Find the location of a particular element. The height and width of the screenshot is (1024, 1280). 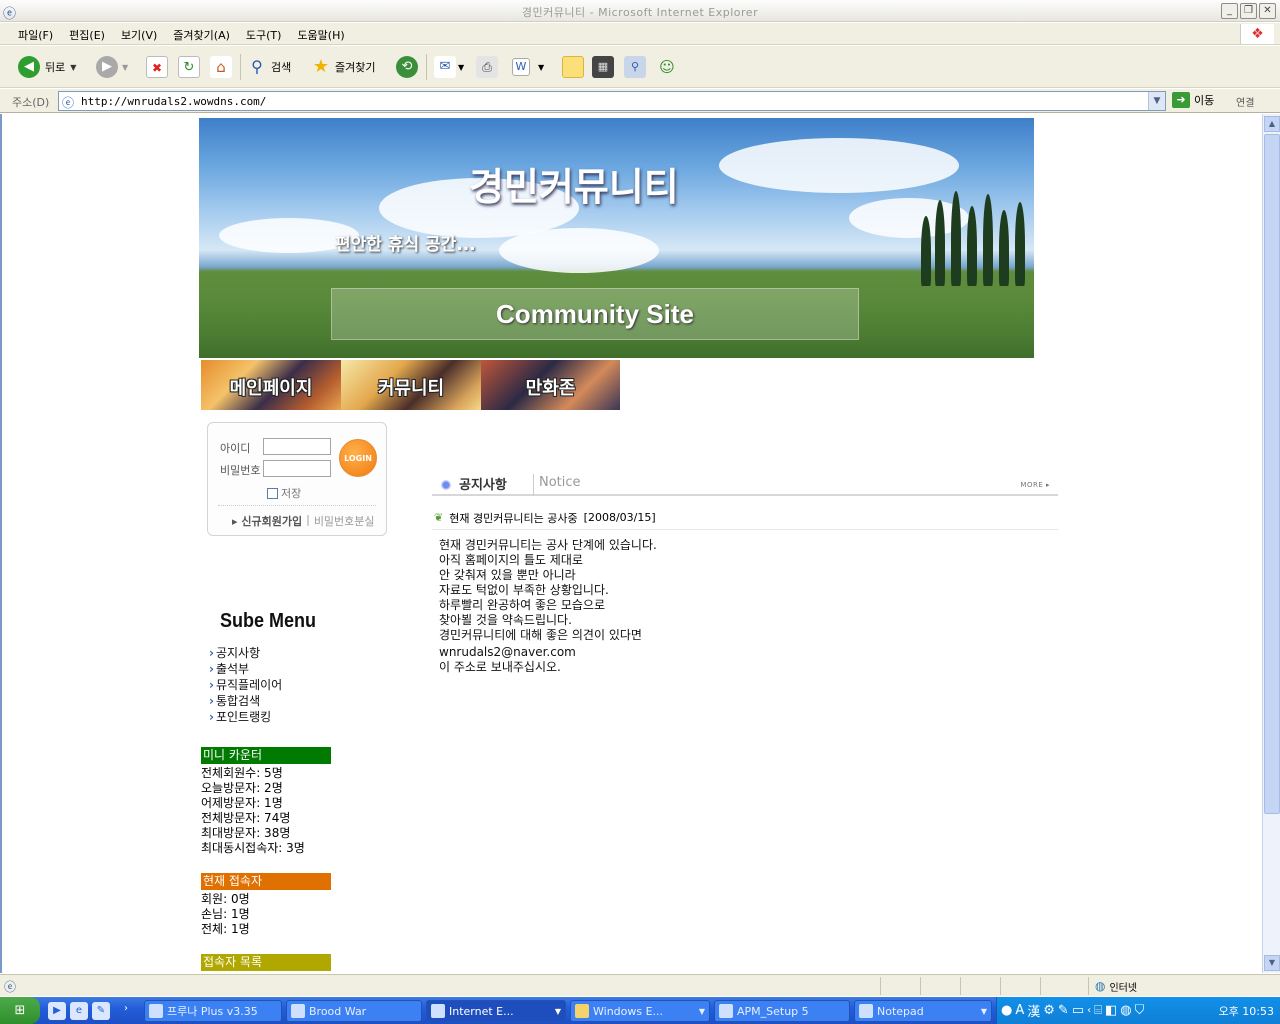

submenu-item-music-player: 뮤직플레이어 is located at coordinates (245, 685).